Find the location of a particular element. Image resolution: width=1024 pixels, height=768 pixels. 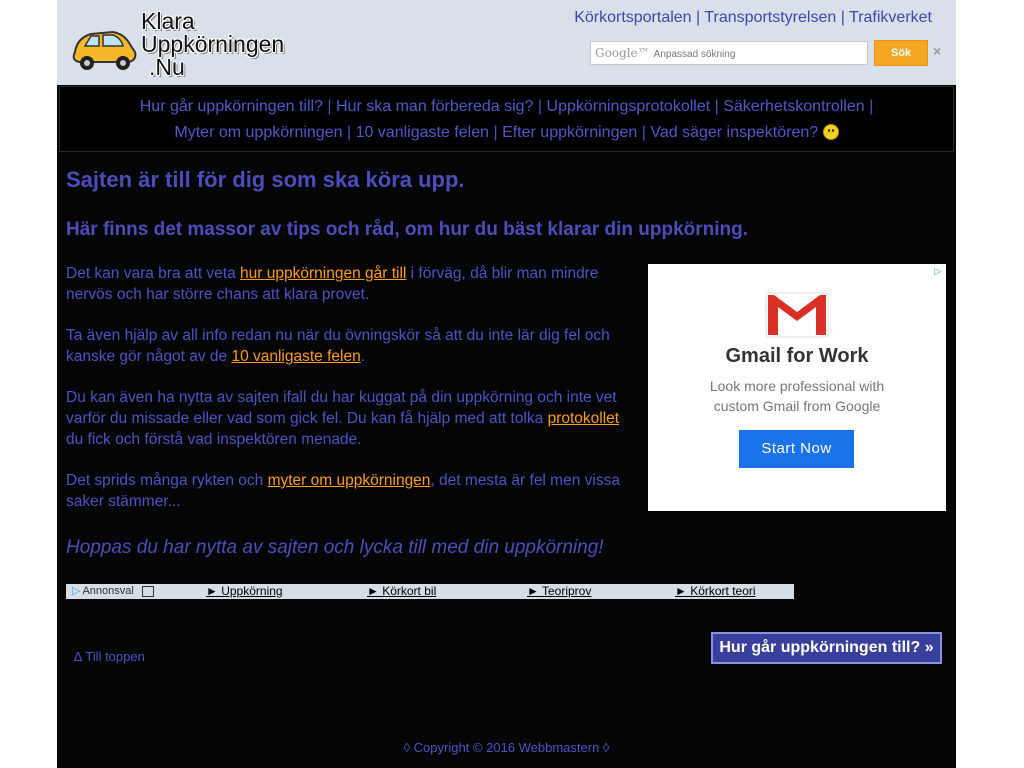

nav-item-myter: Myter om uppkörningen is located at coordinates (258, 132).